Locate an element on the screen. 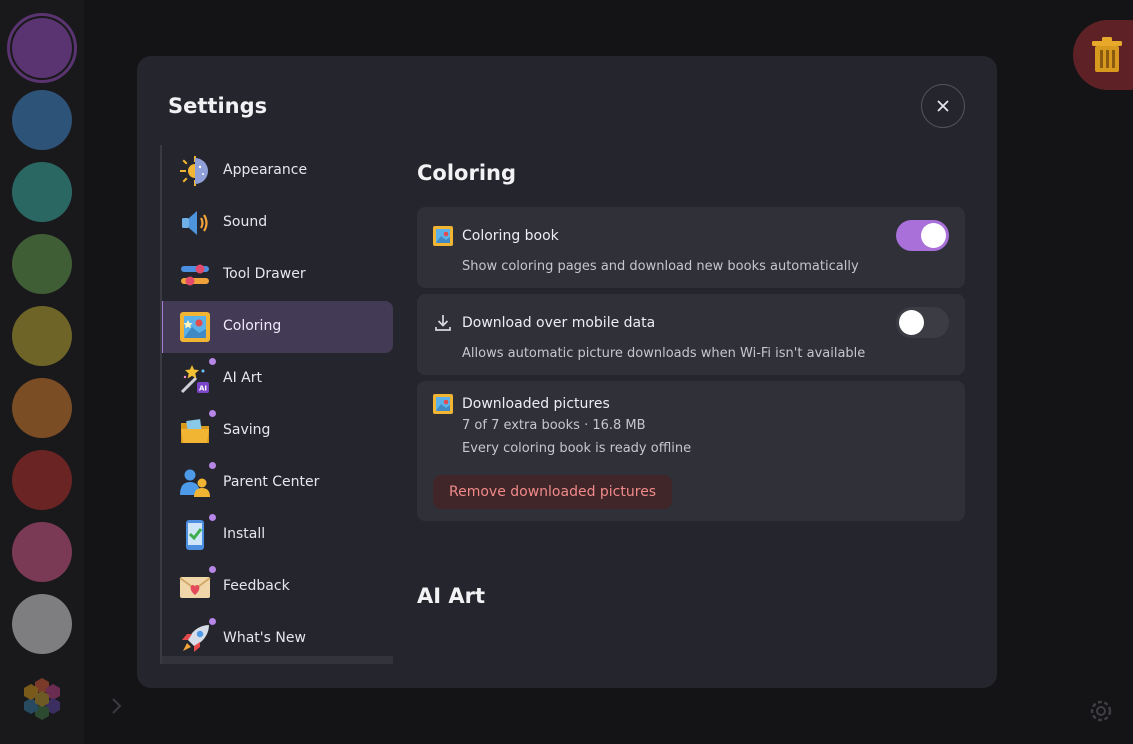 The image size is (1133, 744). nav-item-coloring: Coloring is located at coordinates (277, 327).